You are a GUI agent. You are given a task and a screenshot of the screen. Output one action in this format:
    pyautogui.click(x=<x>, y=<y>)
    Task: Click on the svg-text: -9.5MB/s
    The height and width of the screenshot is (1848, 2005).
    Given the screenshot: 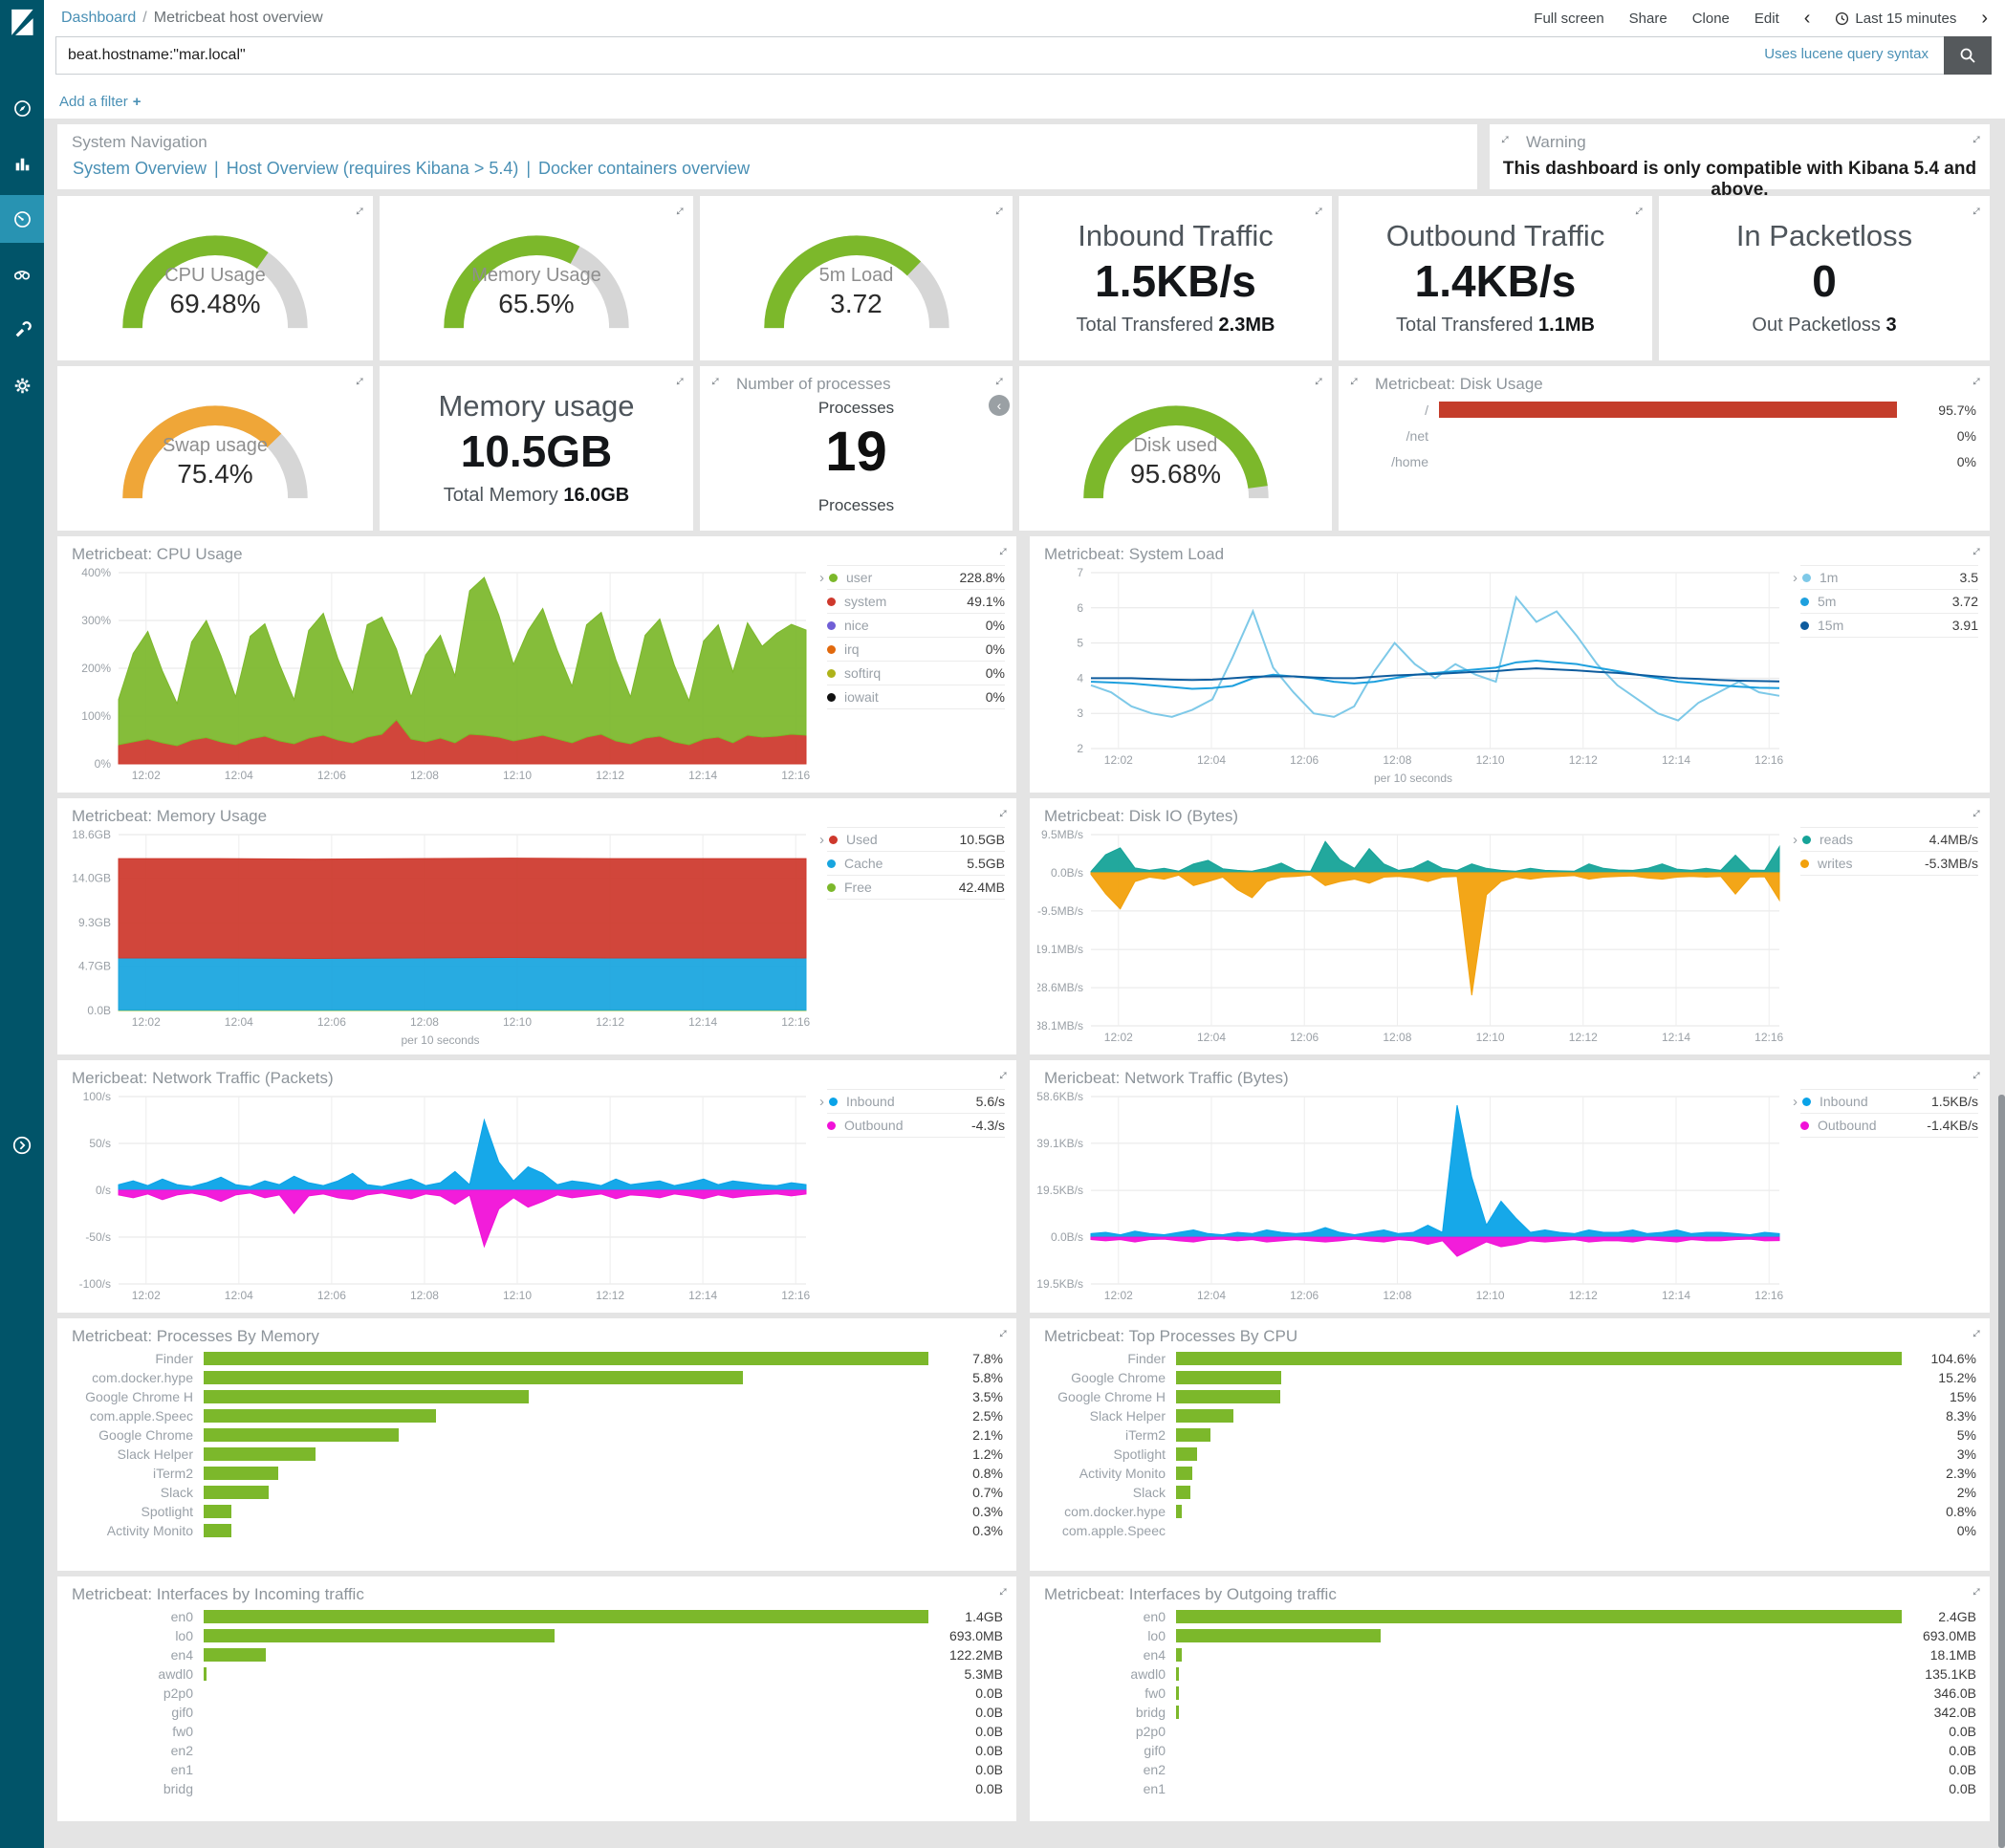 What is the action you would take?
    pyautogui.click(x=1060, y=911)
    